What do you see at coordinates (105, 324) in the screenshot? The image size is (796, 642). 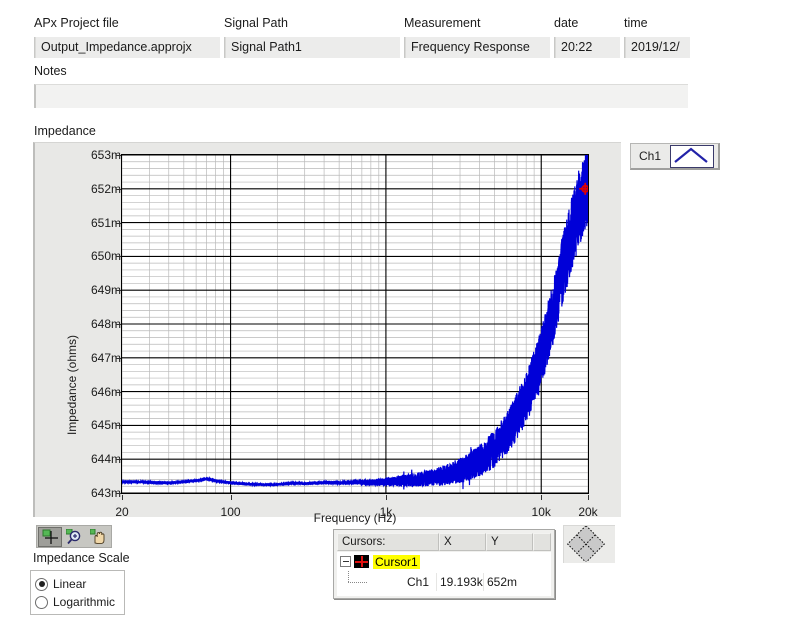 I see `y-tick-label: 648m` at bounding box center [105, 324].